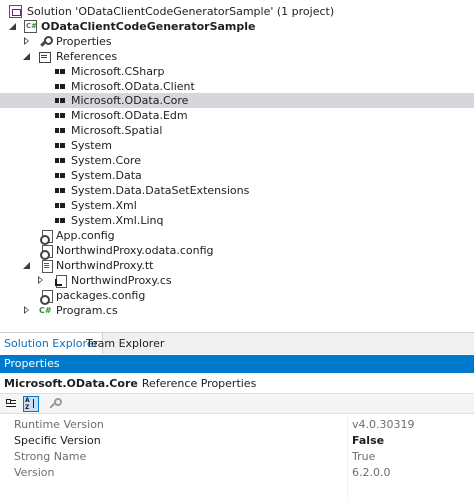  I want to click on tree-row-file: App.config, so click(237, 236).